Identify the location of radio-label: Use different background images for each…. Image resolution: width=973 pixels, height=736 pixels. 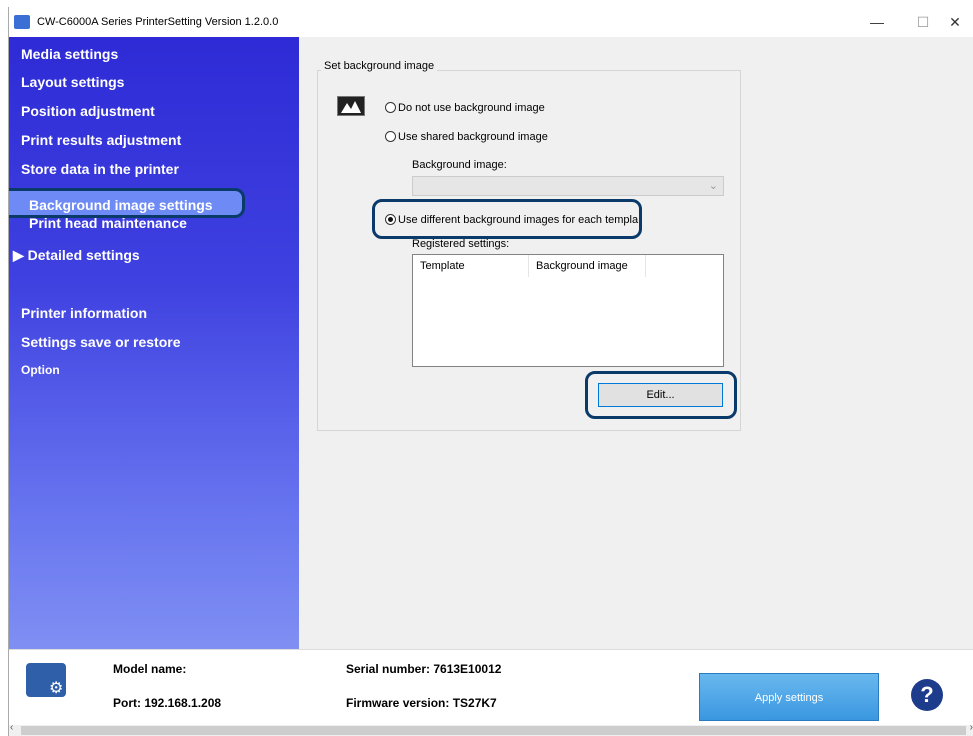
(518, 220).